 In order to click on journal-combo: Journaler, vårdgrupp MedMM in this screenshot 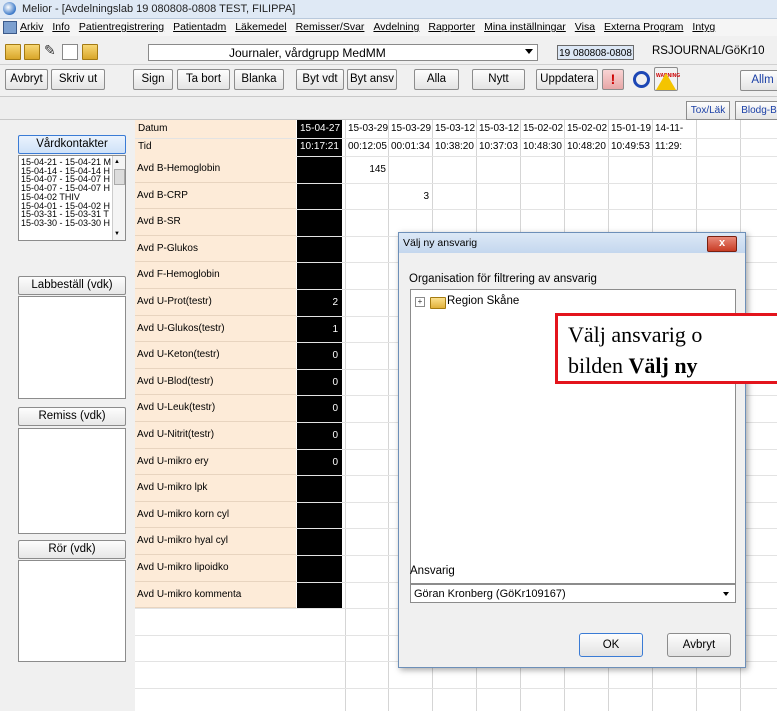, I will do `click(343, 52)`.